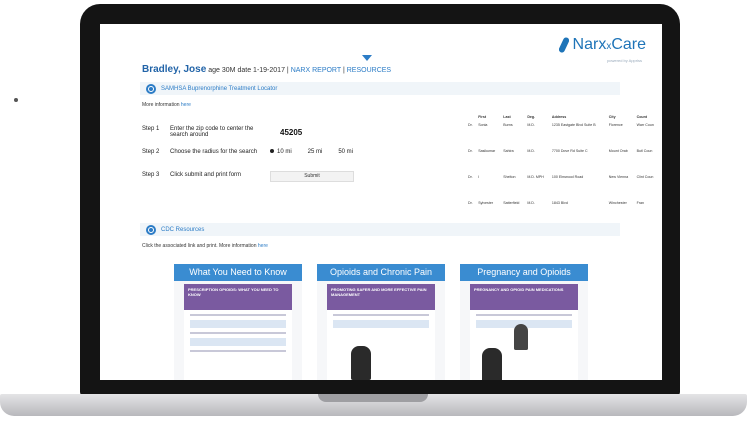 The image size is (747, 429). What do you see at coordinates (228, 70) in the screenshot?
I see `age-value: 30M` at bounding box center [228, 70].